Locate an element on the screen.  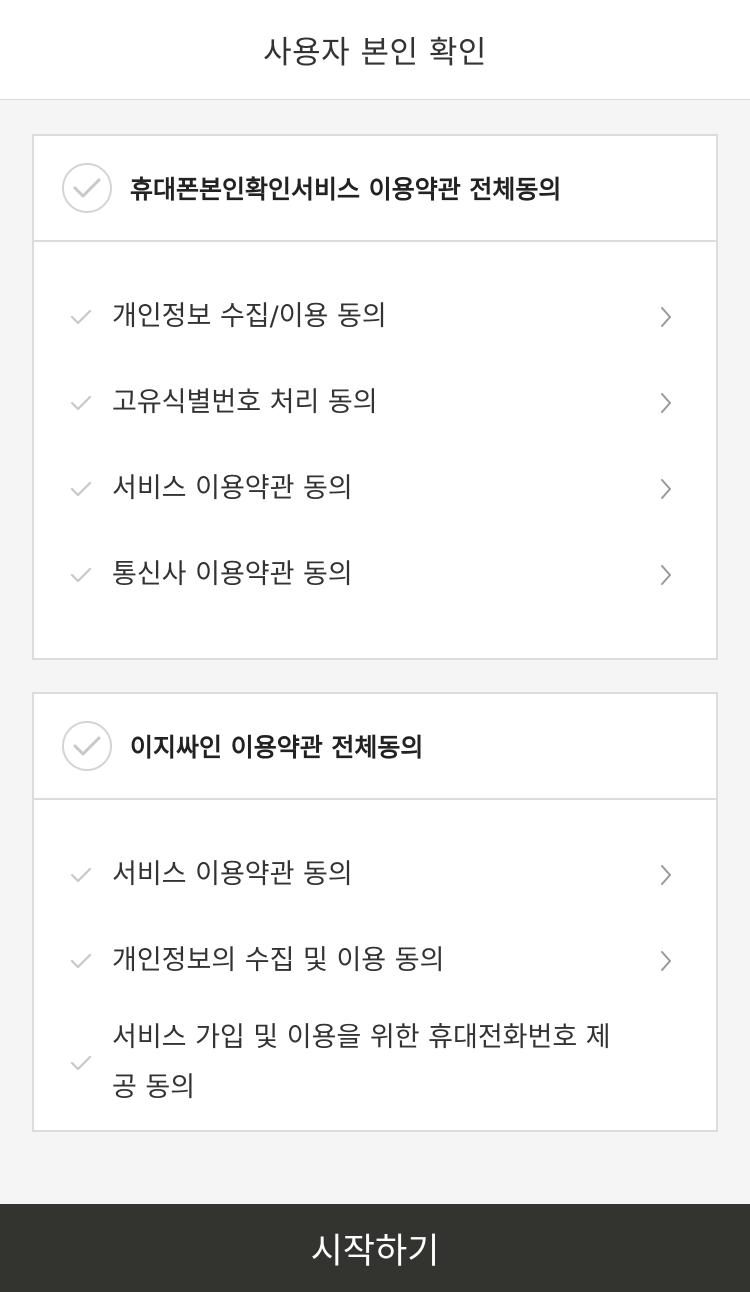
page-header: 사용자 본인 확인 is located at coordinates (375, 50).